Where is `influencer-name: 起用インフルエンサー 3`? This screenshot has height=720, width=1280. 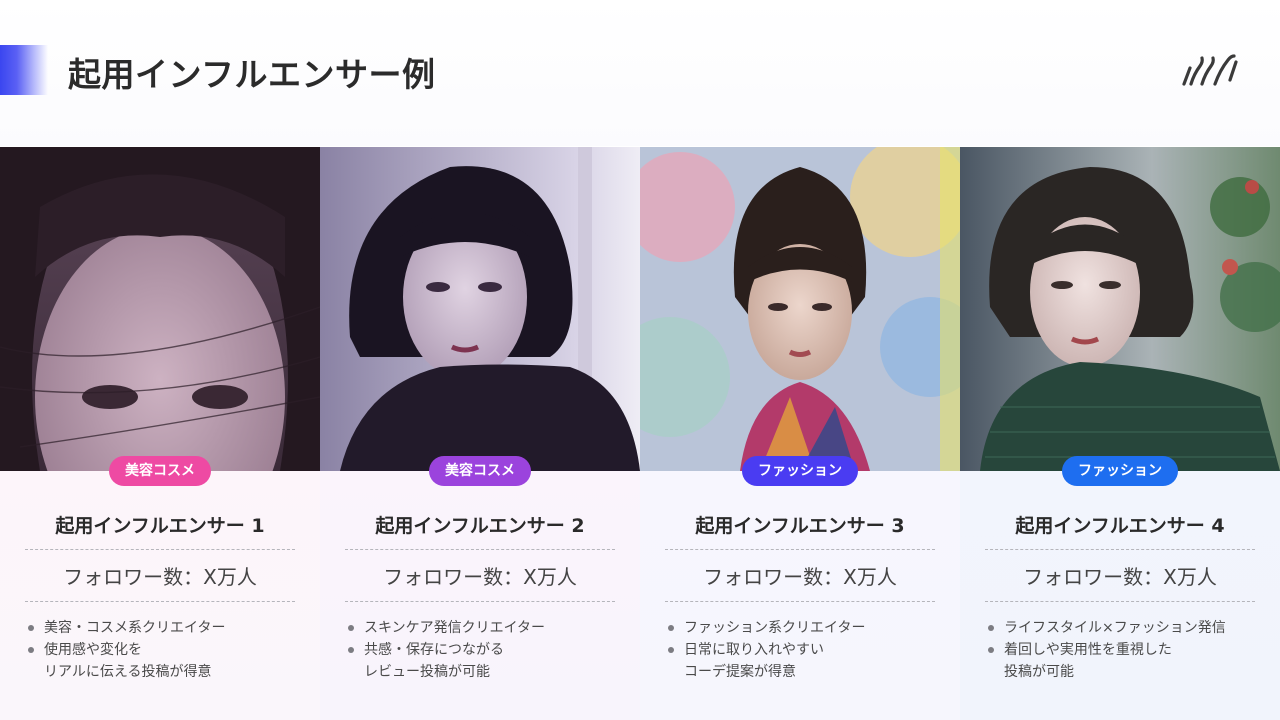
influencer-name: 起用インフルエンサー 3 is located at coordinates (800, 526).